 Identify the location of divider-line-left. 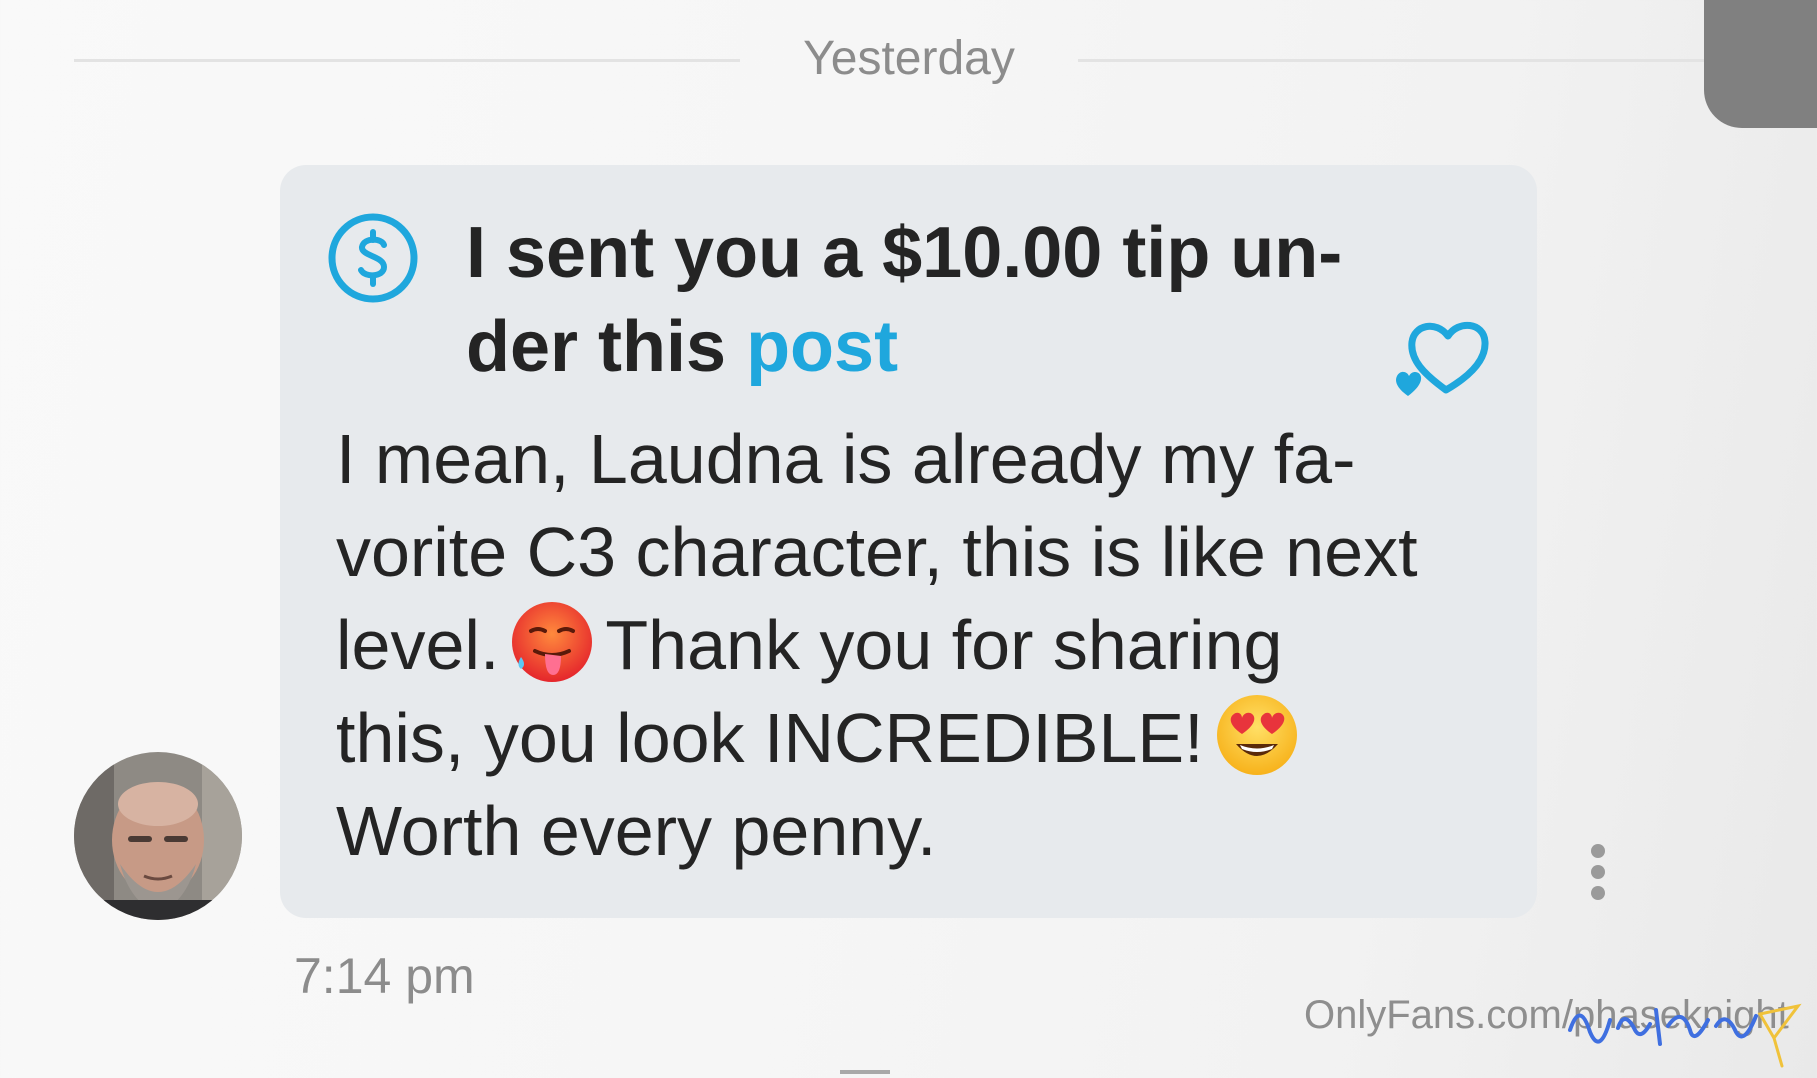
(407, 60).